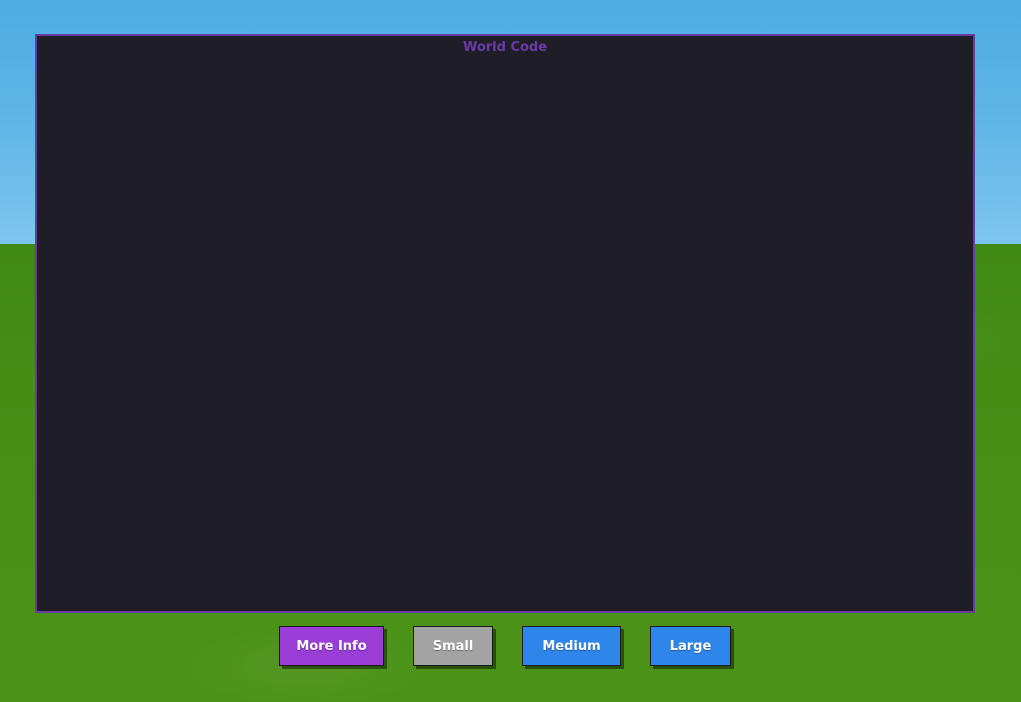 The height and width of the screenshot is (702, 1021). What do you see at coordinates (331, 646) in the screenshot?
I see `more-info-button: More Info` at bounding box center [331, 646].